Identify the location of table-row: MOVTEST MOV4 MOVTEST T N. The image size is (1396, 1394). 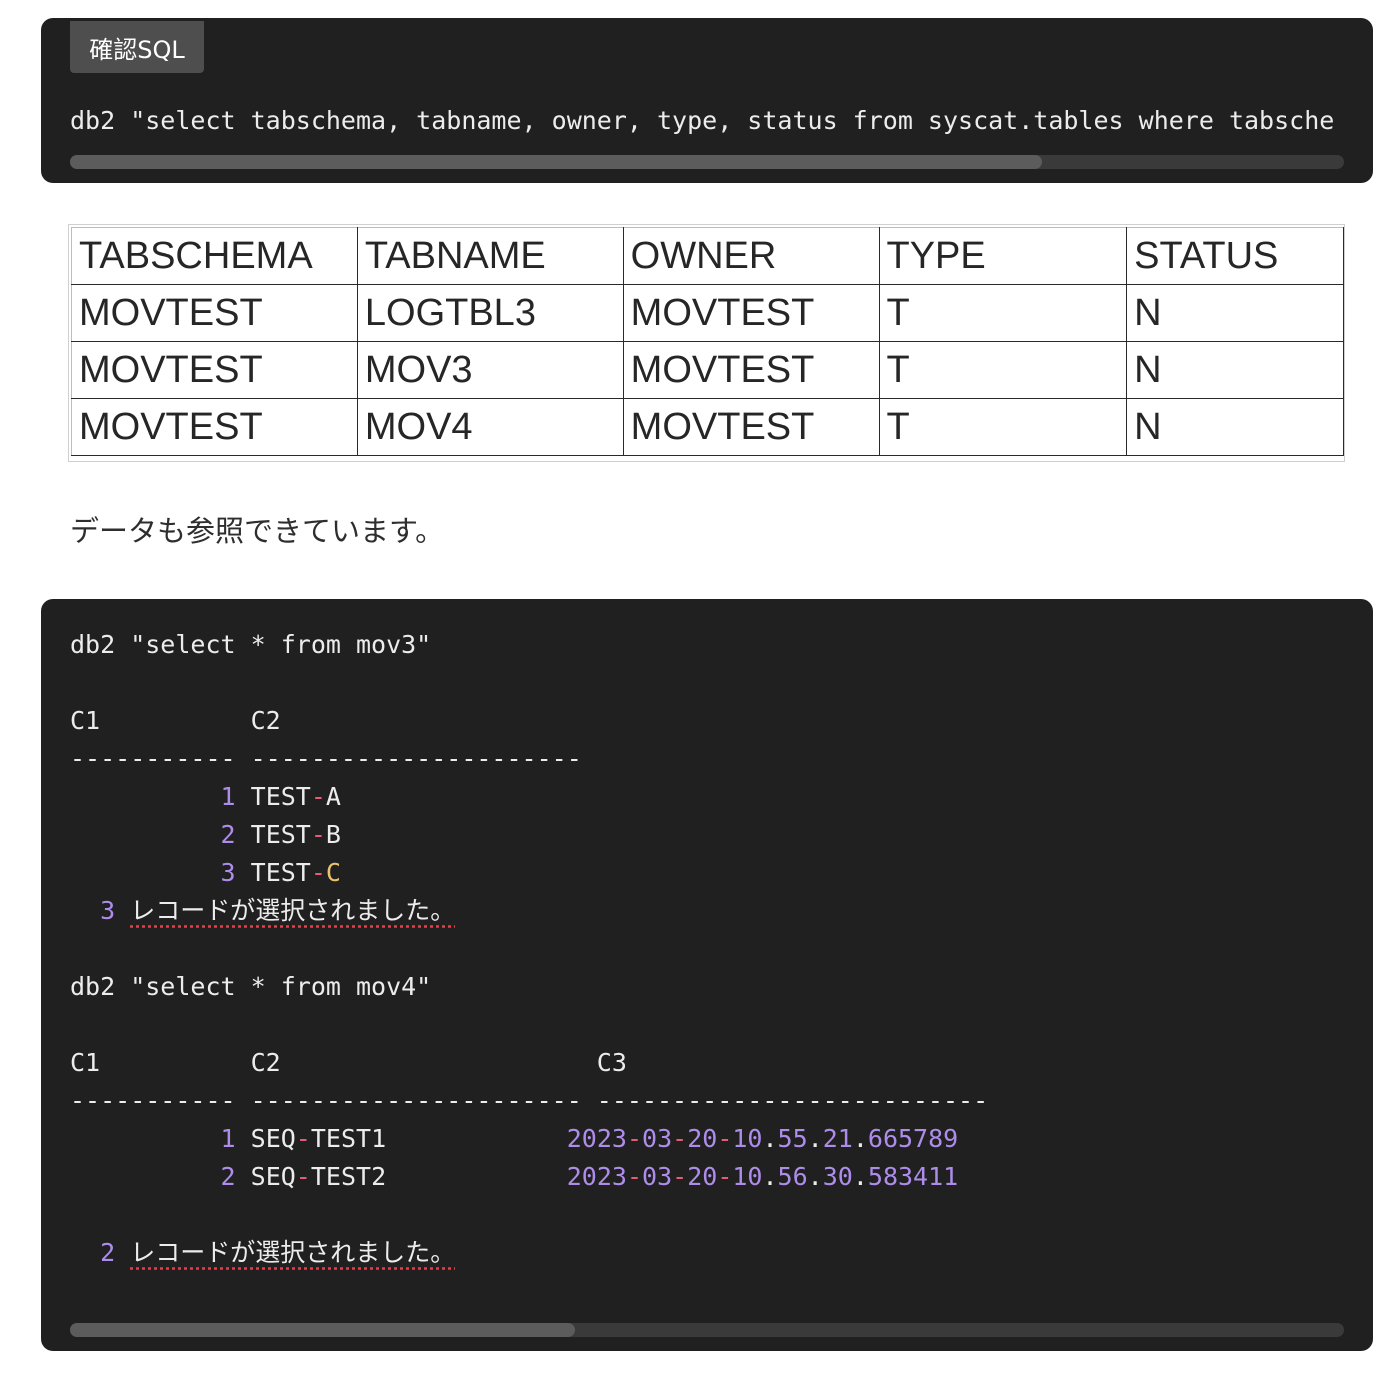
(707, 427).